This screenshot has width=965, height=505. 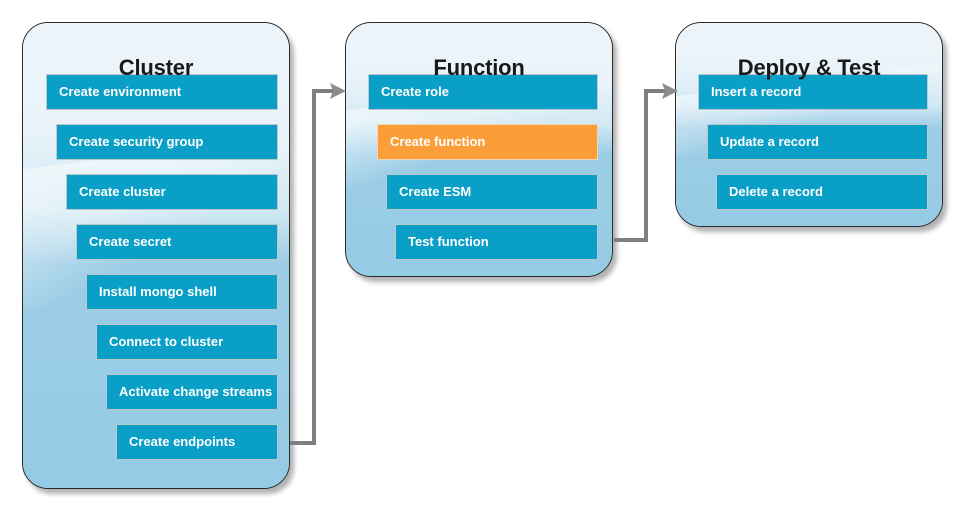 What do you see at coordinates (177, 242) in the screenshot?
I see `step-item: Create secret` at bounding box center [177, 242].